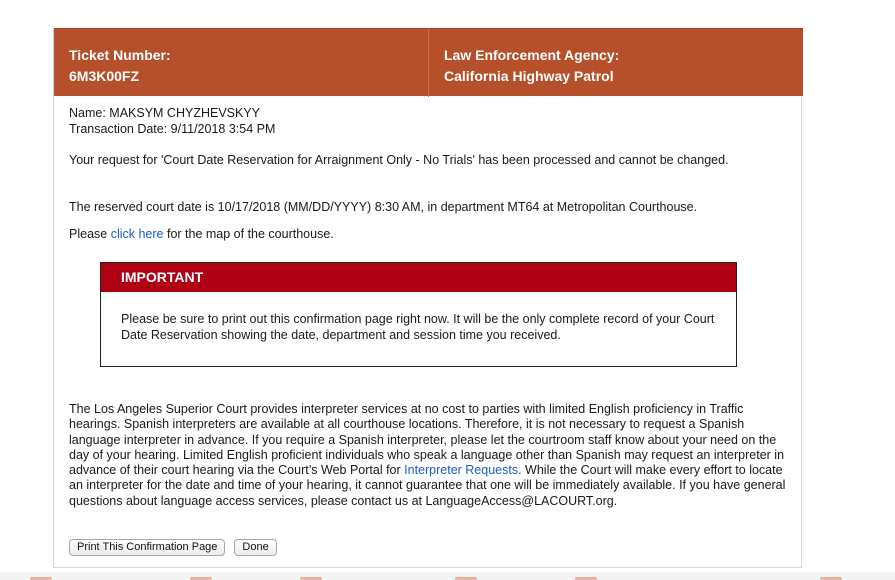 The image size is (895, 580). Describe the element at coordinates (447, 576) in the screenshot. I see `bottom-page-strip` at that location.